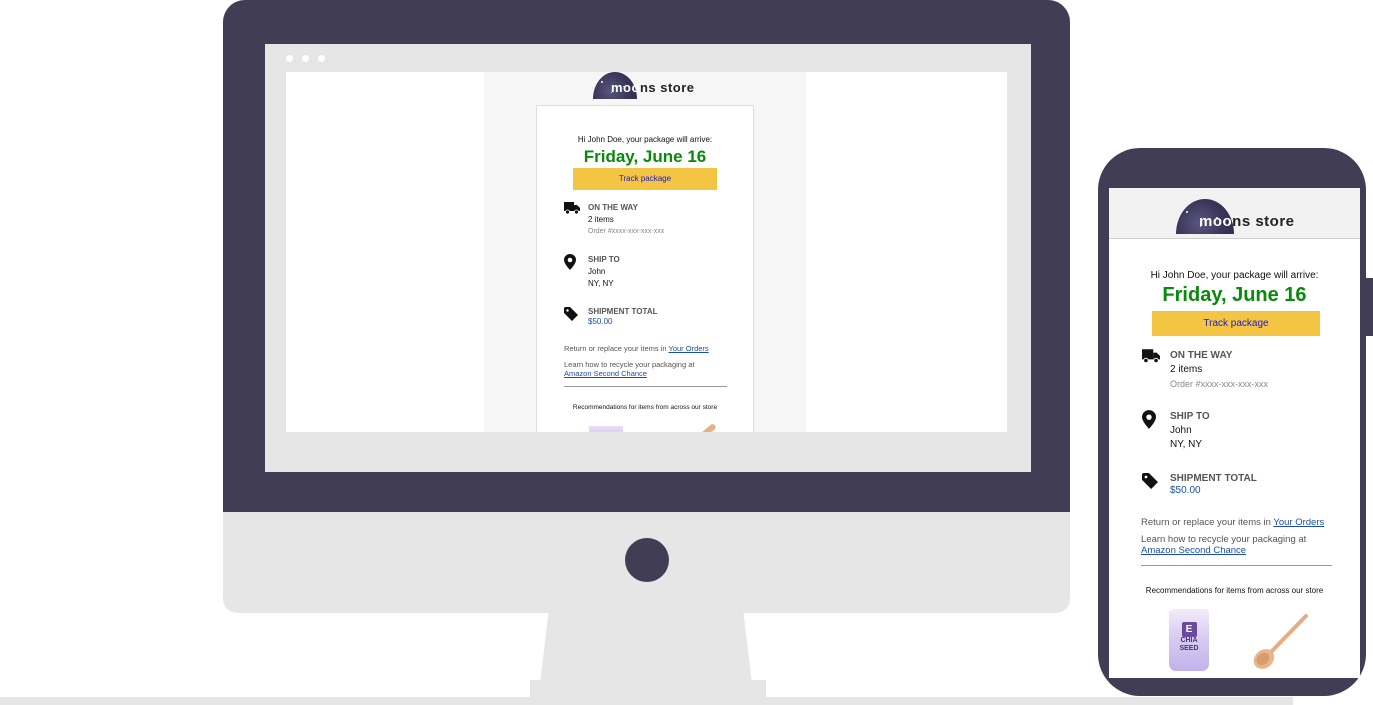 The image size is (1373, 705). I want to click on chia-label-top: CHIA, so click(1189, 640).